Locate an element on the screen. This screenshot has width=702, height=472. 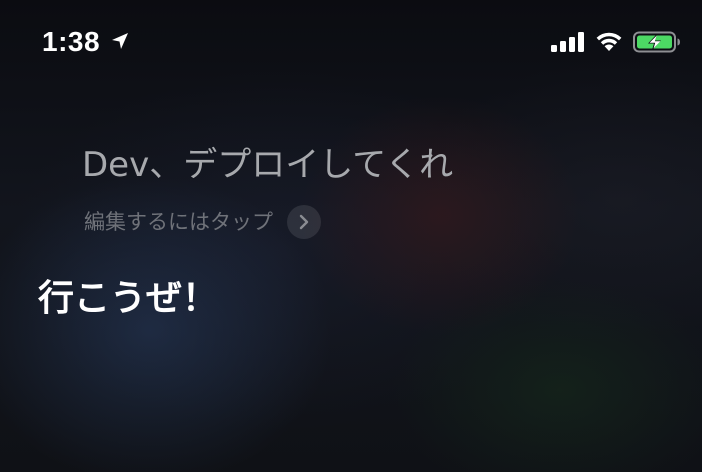
edit-chevron-button is located at coordinates (304, 222).